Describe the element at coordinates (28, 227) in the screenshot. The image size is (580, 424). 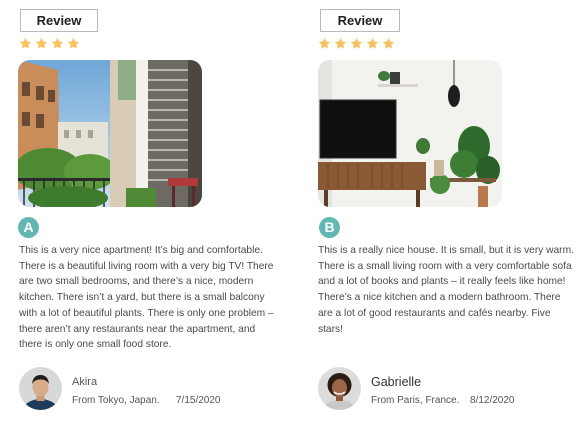
I see `review-badge: A` at that location.